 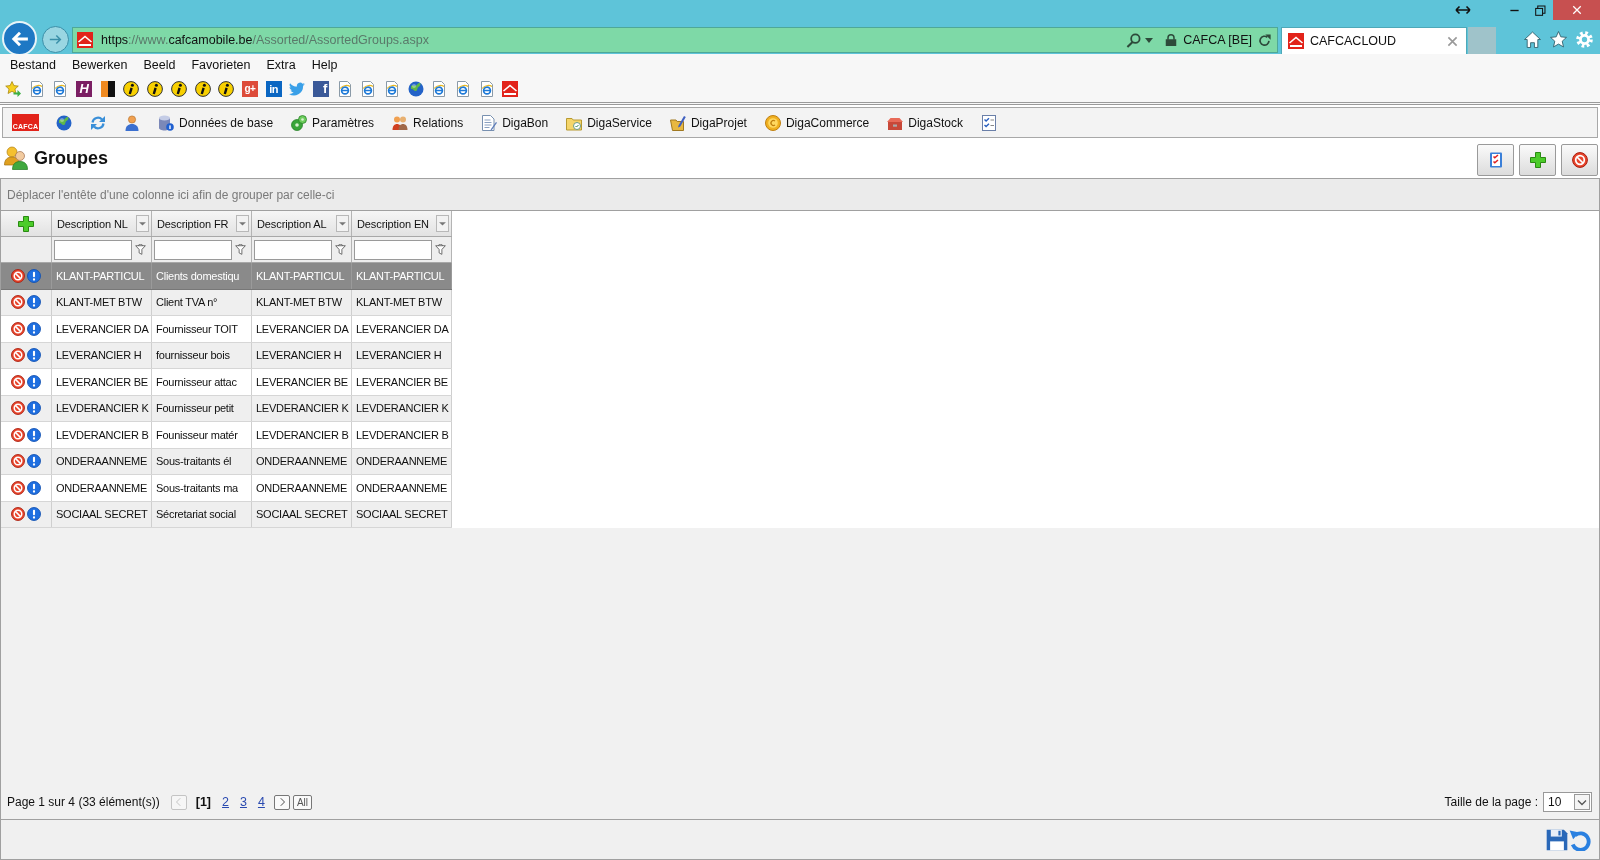 I want to click on nav-button: DigaCommerce, so click(x=817, y=122).